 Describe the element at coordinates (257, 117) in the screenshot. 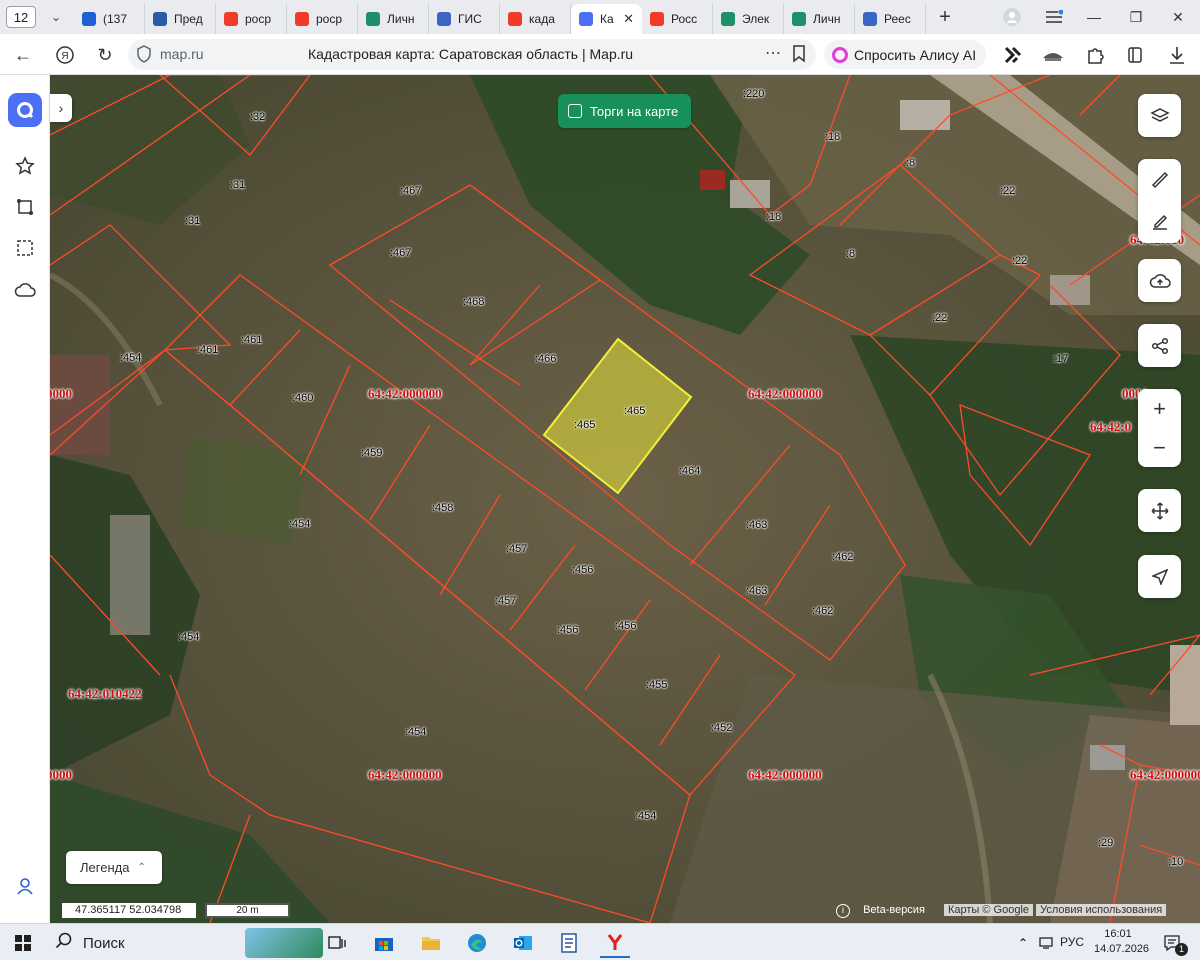

I see `parcel-number-label: :32` at that location.